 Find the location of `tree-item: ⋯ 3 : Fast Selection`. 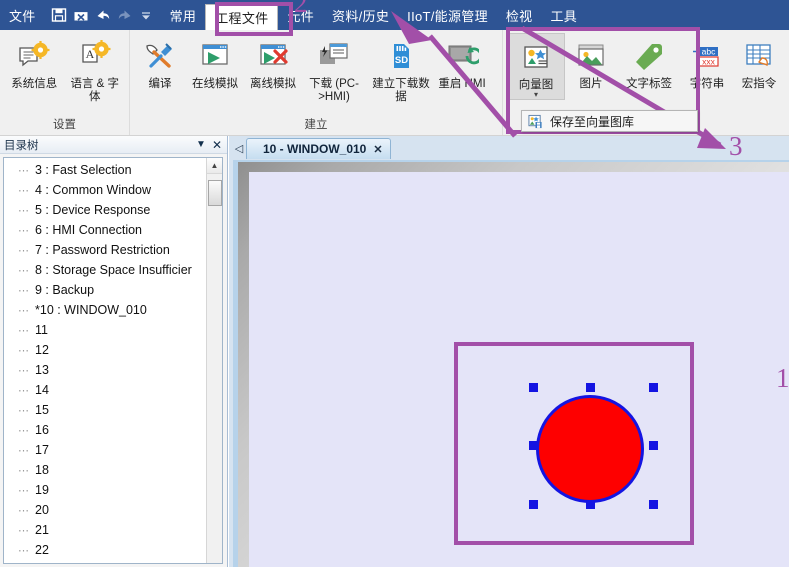

tree-item: ⋯ 3 : Fast Selection is located at coordinates (104, 170).